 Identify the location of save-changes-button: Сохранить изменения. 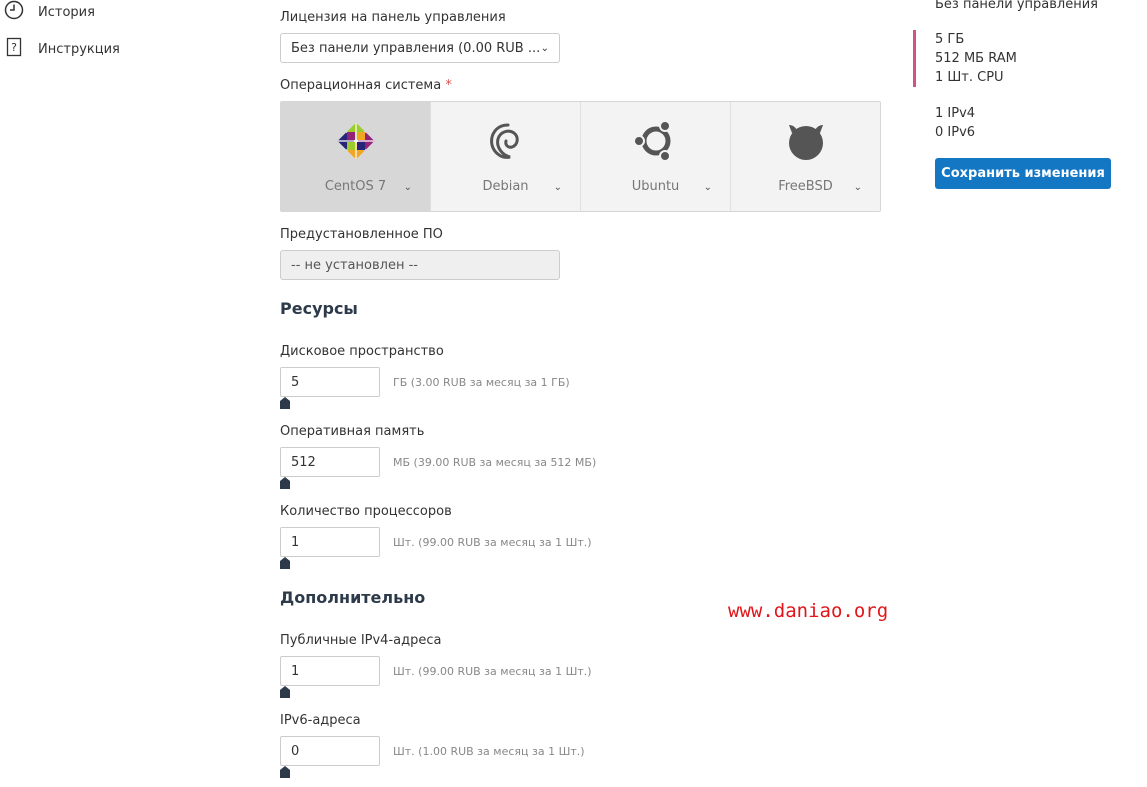
(1023, 173).